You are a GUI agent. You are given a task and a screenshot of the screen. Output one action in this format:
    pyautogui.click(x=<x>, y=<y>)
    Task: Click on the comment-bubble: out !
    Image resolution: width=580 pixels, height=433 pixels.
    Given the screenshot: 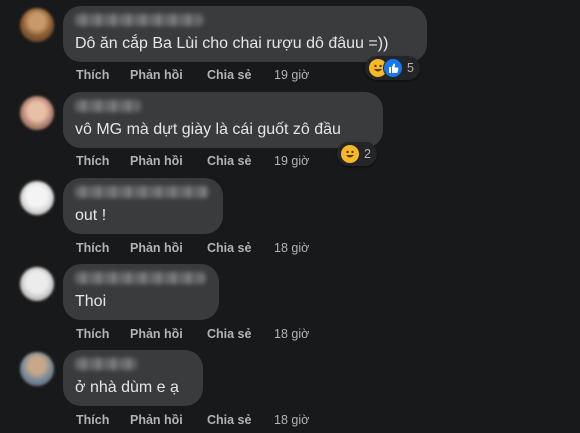 What is the action you would take?
    pyautogui.click(x=143, y=206)
    